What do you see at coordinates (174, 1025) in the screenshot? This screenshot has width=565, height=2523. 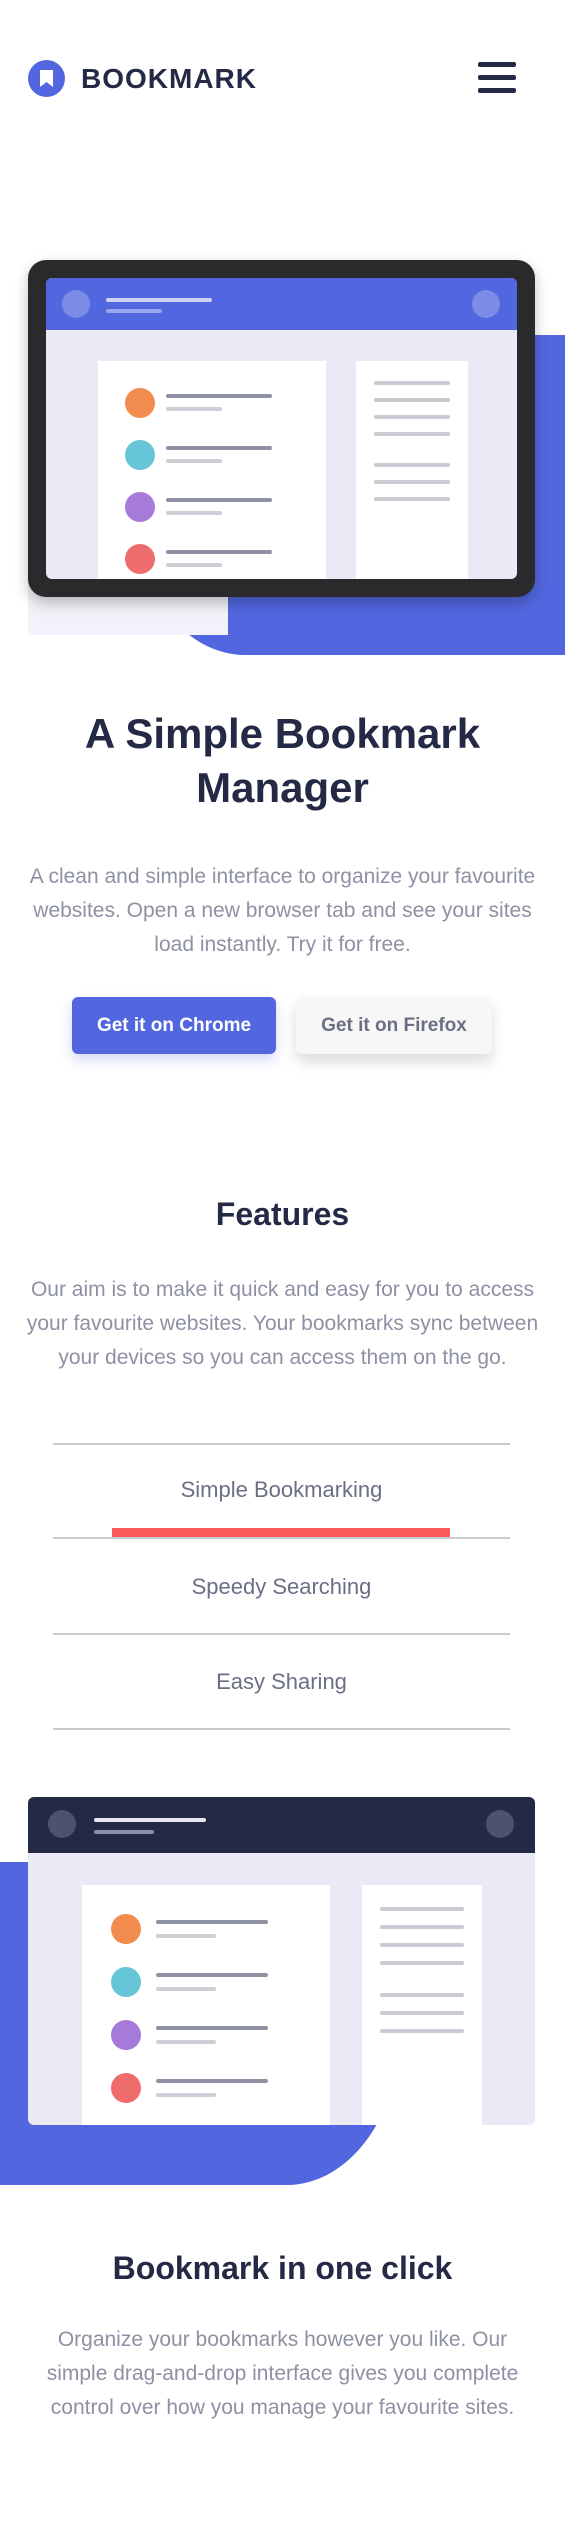 I see `get-chrome-button: Get it on Chrome` at bounding box center [174, 1025].